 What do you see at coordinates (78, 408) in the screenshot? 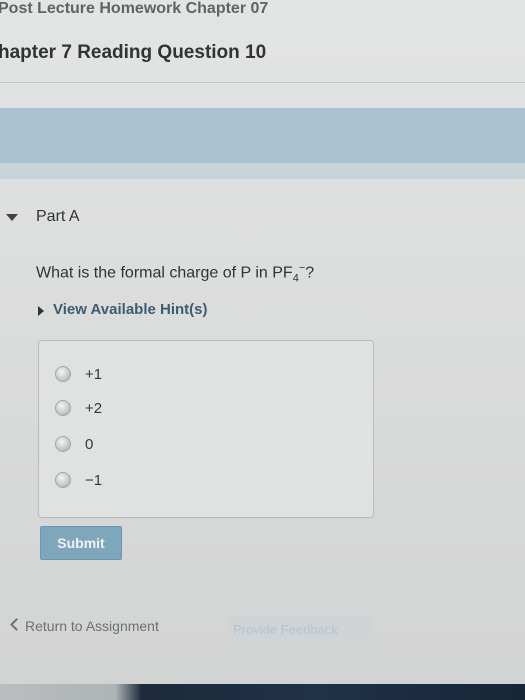
I see `option-plus-2: +2` at bounding box center [78, 408].